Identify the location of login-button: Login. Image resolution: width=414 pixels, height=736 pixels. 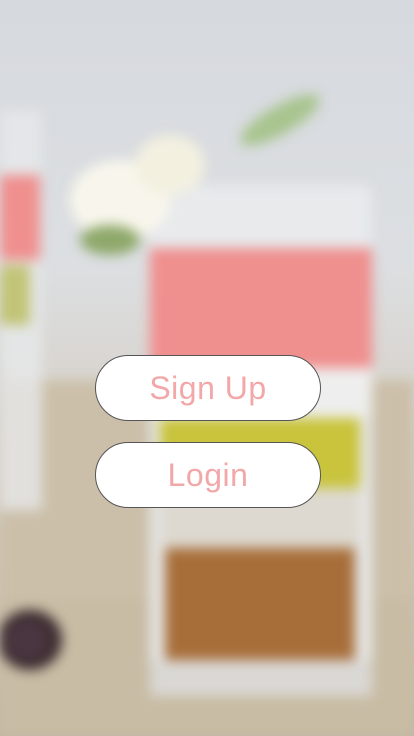
(208, 475).